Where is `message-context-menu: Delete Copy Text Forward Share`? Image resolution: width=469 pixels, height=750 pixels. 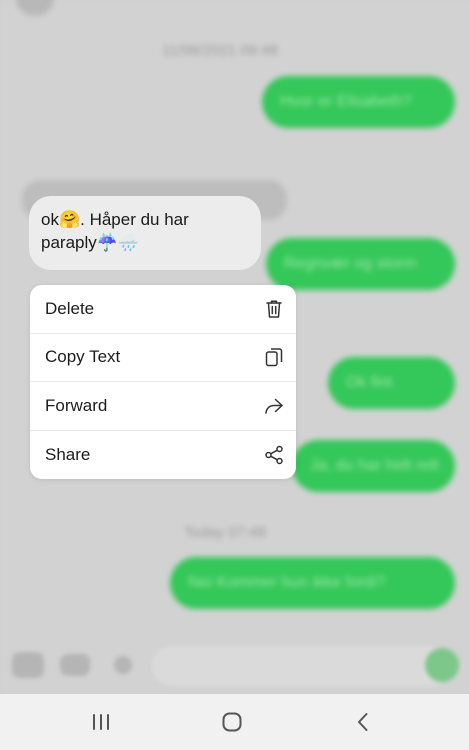
message-context-menu: Delete Copy Text Forward Share is located at coordinates (163, 382).